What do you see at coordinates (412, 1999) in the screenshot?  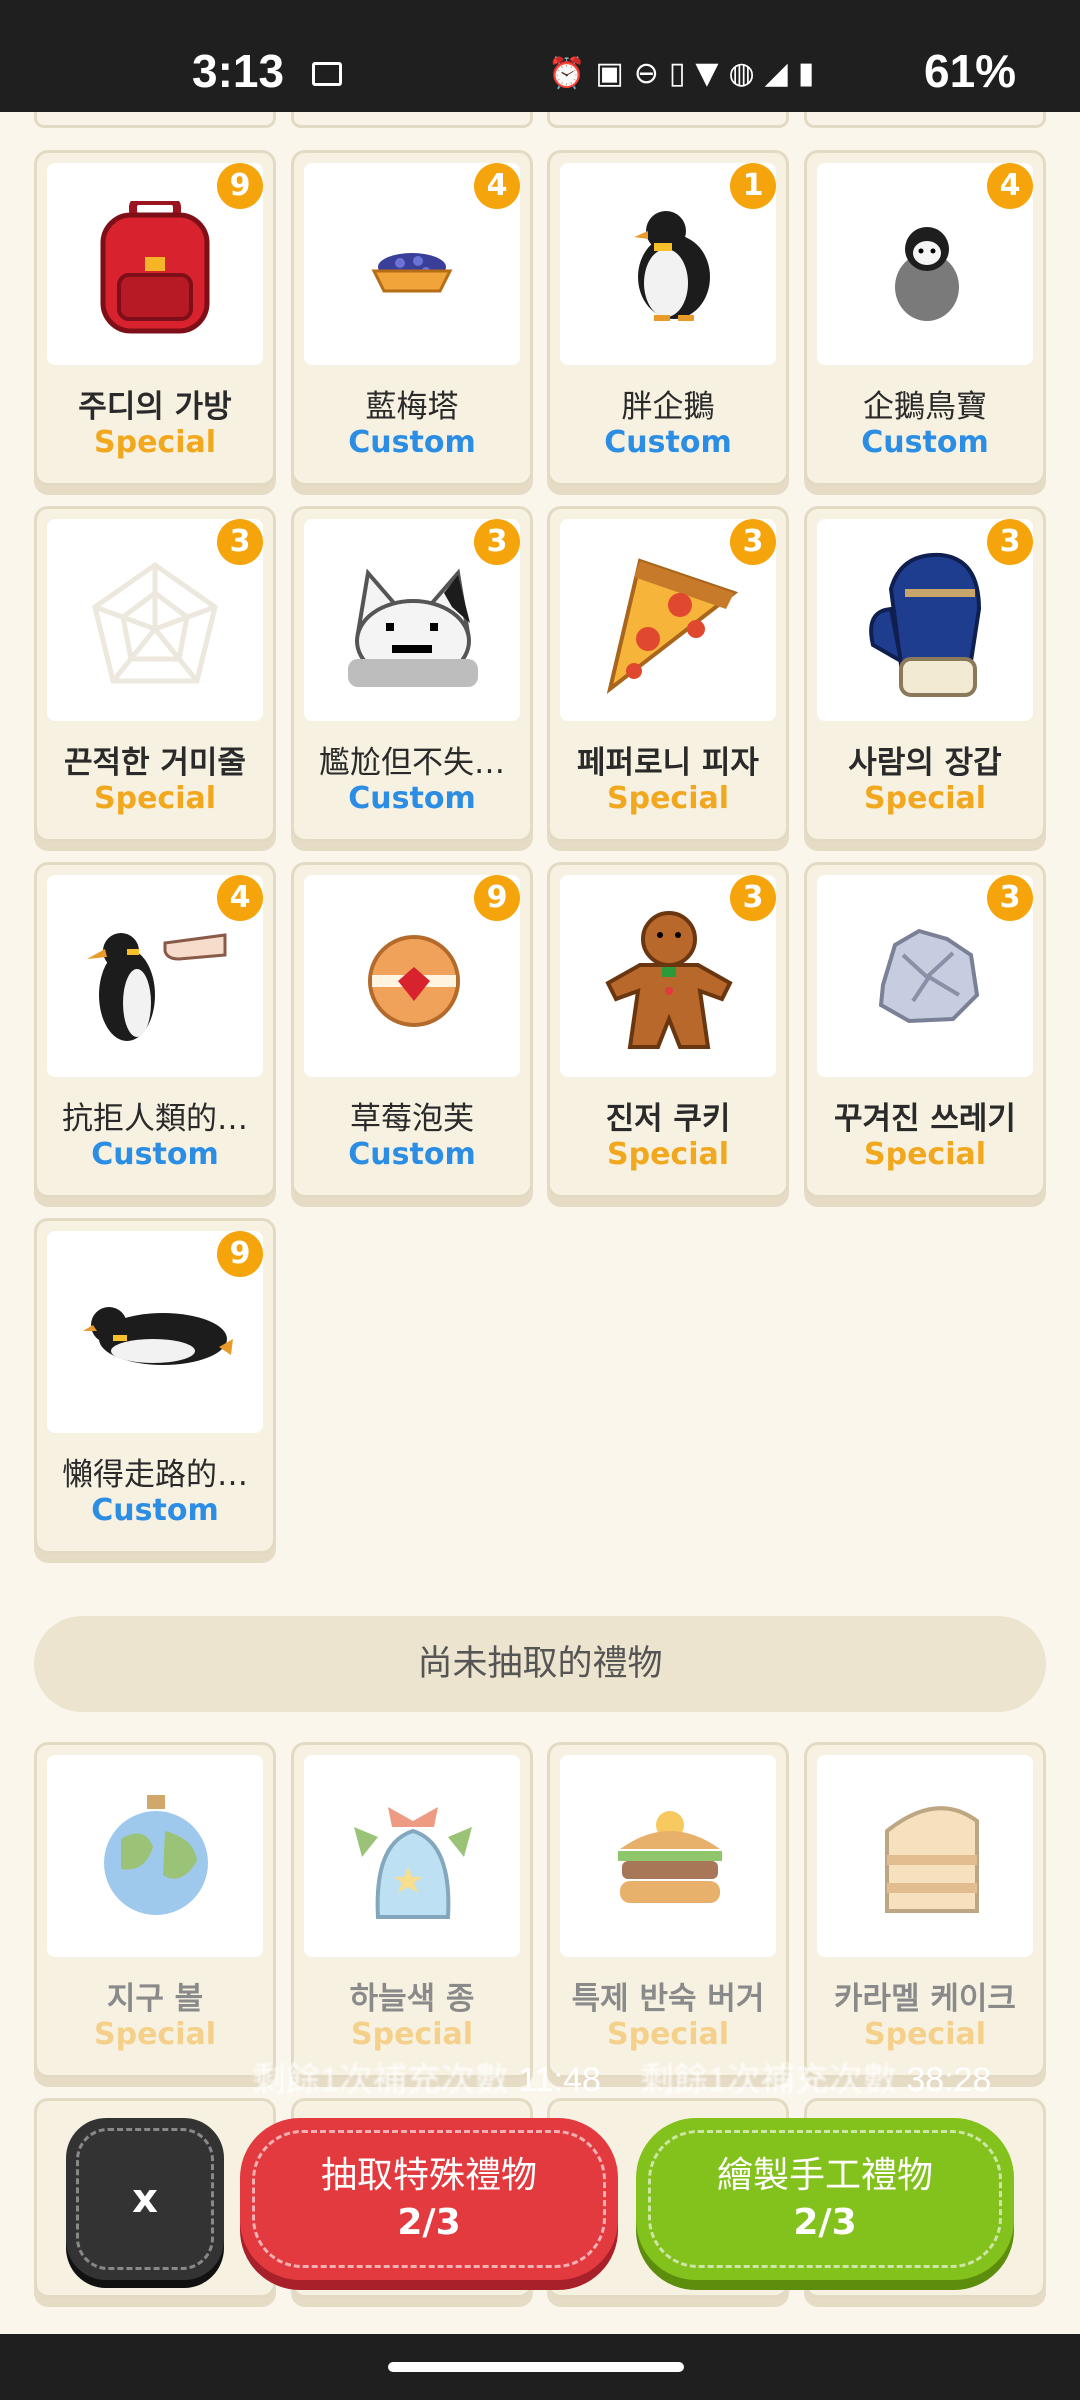 I see `gift-name: 하늘색 종` at bounding box center [412, 1999].